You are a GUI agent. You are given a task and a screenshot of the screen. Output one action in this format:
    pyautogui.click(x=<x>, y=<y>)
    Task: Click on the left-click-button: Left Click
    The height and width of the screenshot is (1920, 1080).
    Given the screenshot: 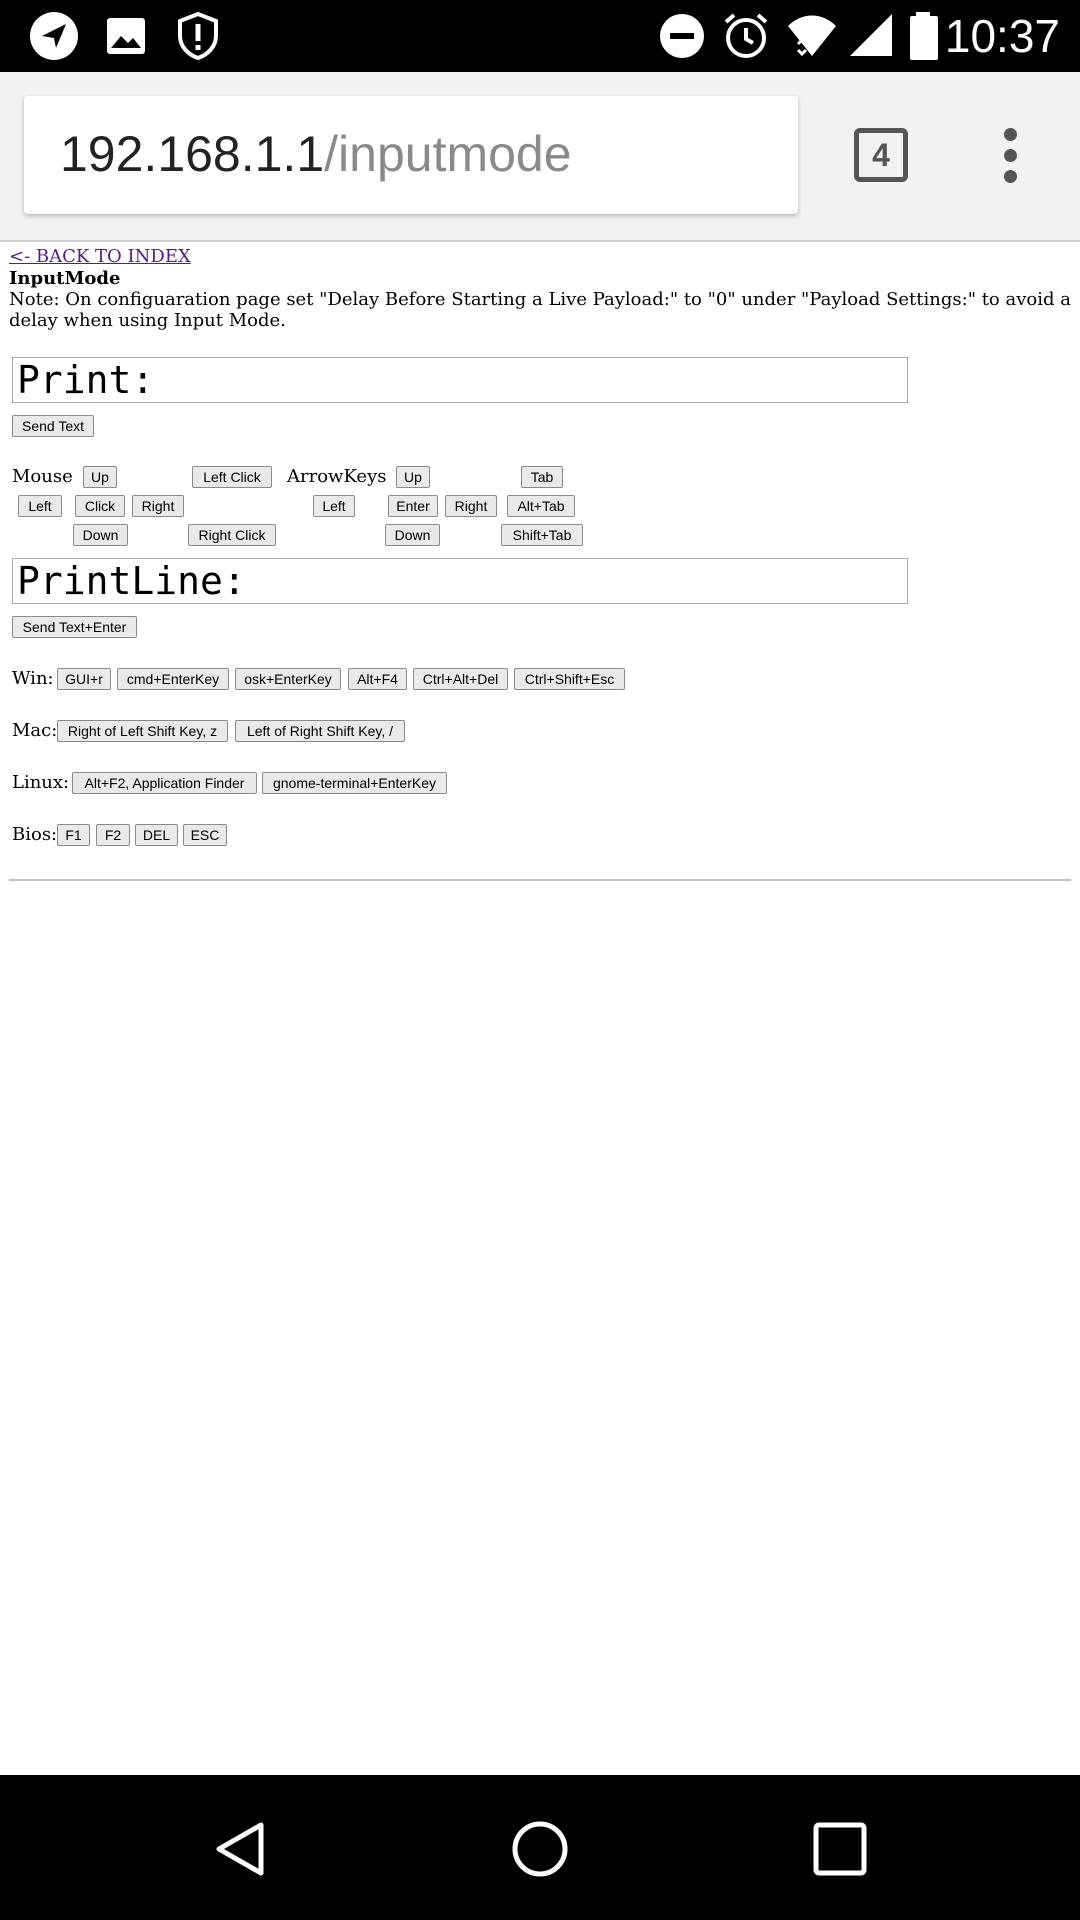 What is the action you would take?
    pyautogui.click(x=232, y=477)
    